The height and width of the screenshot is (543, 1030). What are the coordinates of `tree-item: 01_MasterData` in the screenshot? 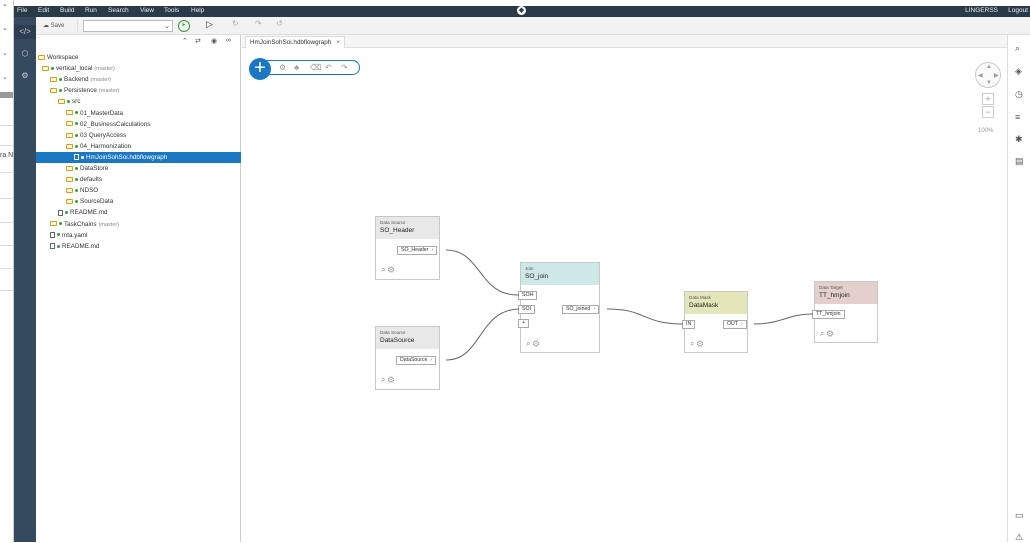 It's located at (138, 113).